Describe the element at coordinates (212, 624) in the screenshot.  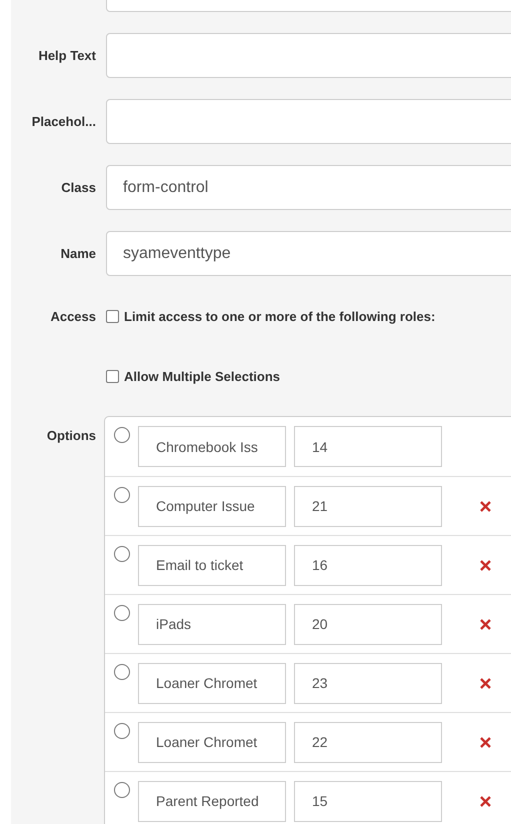
I see `option-text-field: iPads` at that location.